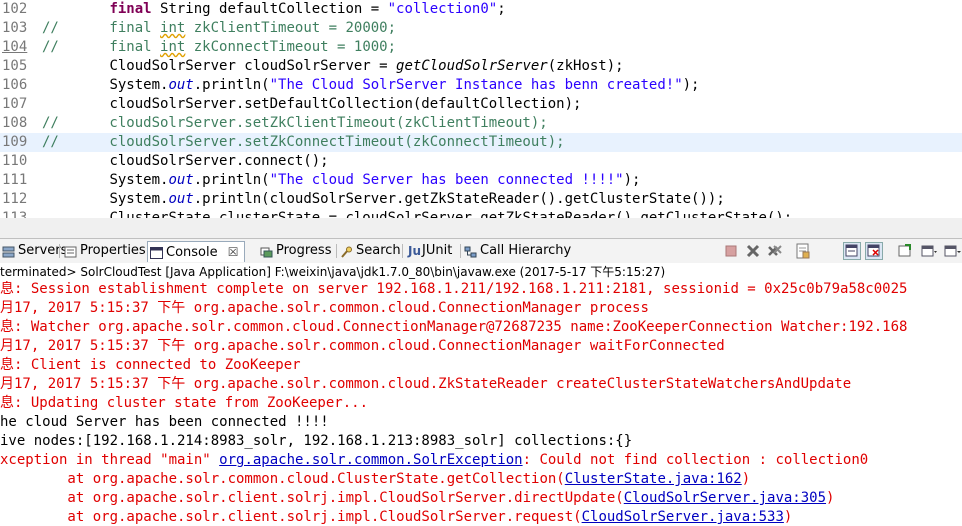 Image resolution: width=962 pixels, height=526 pixels. What do you see at coordinates (173, 47) in the screenshot?
I see `code-token: int` at bounding box center [173, 47].